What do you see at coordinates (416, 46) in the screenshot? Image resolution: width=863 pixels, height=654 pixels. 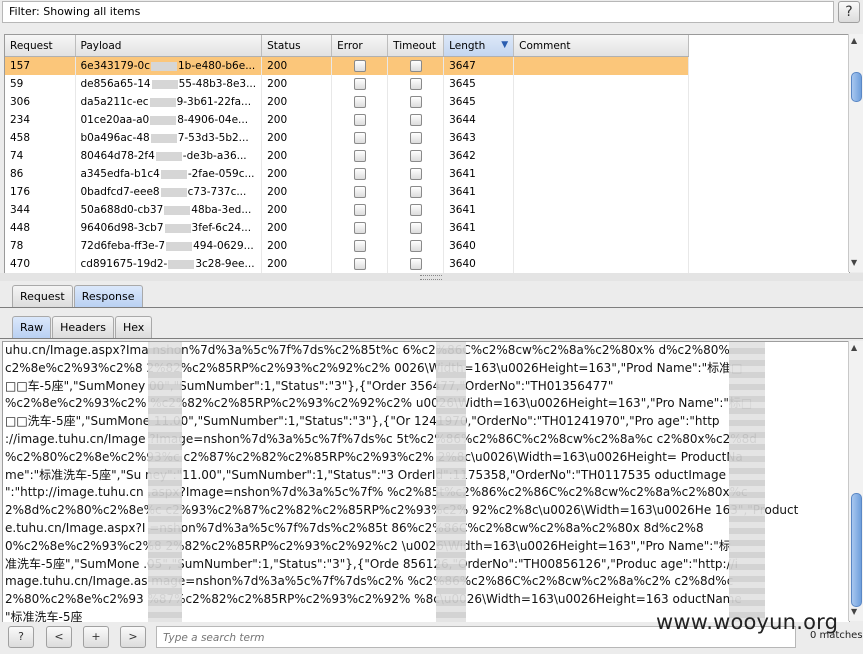 I see `column-header-timeout: Timeout` at bounding box center [416, 46].